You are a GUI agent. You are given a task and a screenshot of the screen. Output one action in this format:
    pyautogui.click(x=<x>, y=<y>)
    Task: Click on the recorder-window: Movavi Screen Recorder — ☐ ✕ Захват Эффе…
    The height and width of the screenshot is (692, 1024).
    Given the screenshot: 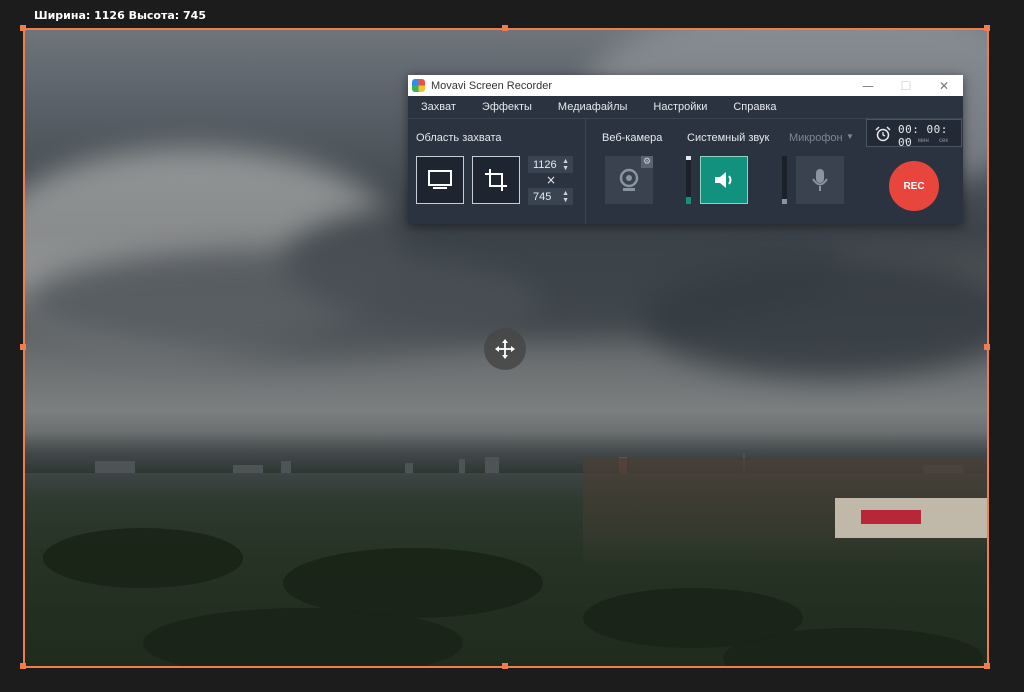 What is the action you would take?
    pyautogui.click(x=685, y=149)
    